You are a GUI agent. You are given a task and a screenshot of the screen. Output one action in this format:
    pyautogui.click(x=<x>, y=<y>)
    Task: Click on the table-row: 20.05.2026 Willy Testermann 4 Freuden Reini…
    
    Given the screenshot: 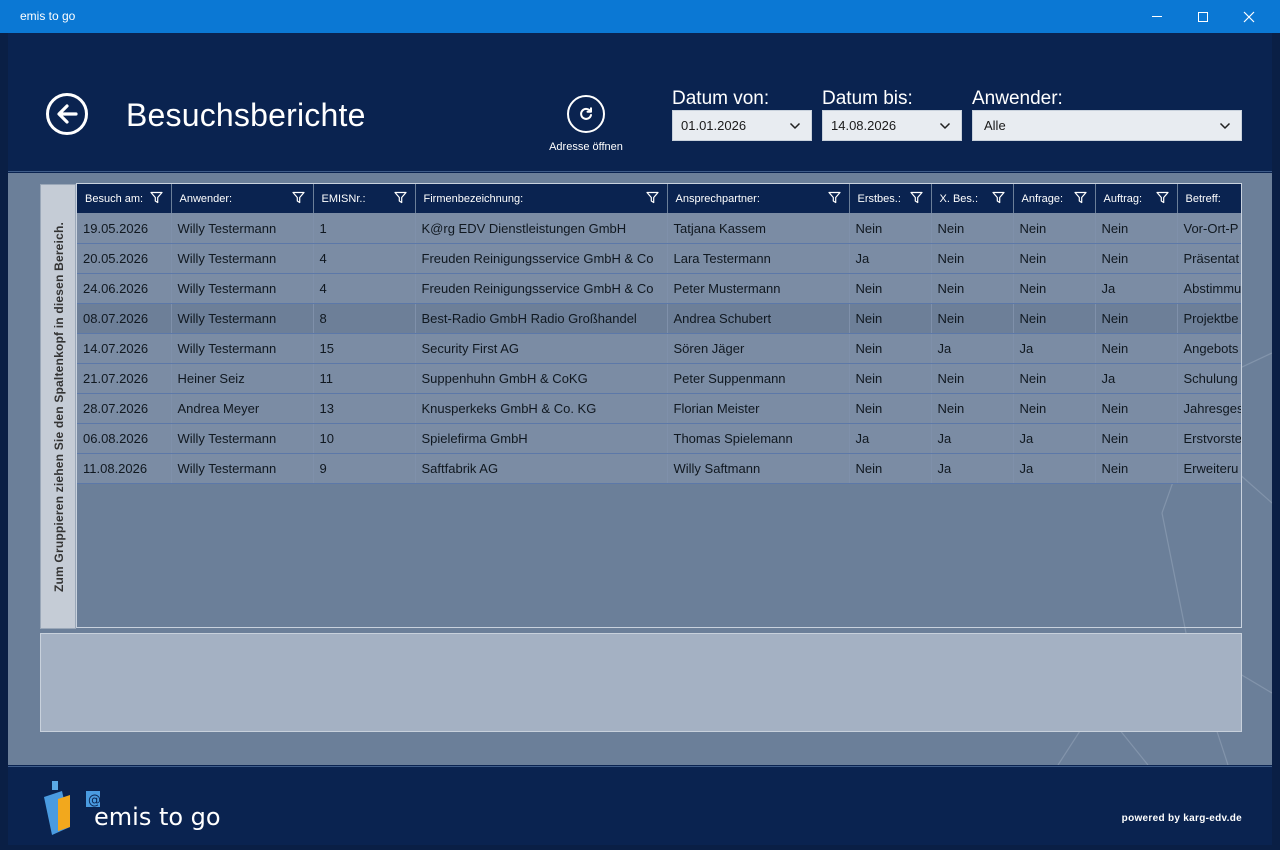 What is the action you would take?
    pyautogui.click(x=659, y=258)
    